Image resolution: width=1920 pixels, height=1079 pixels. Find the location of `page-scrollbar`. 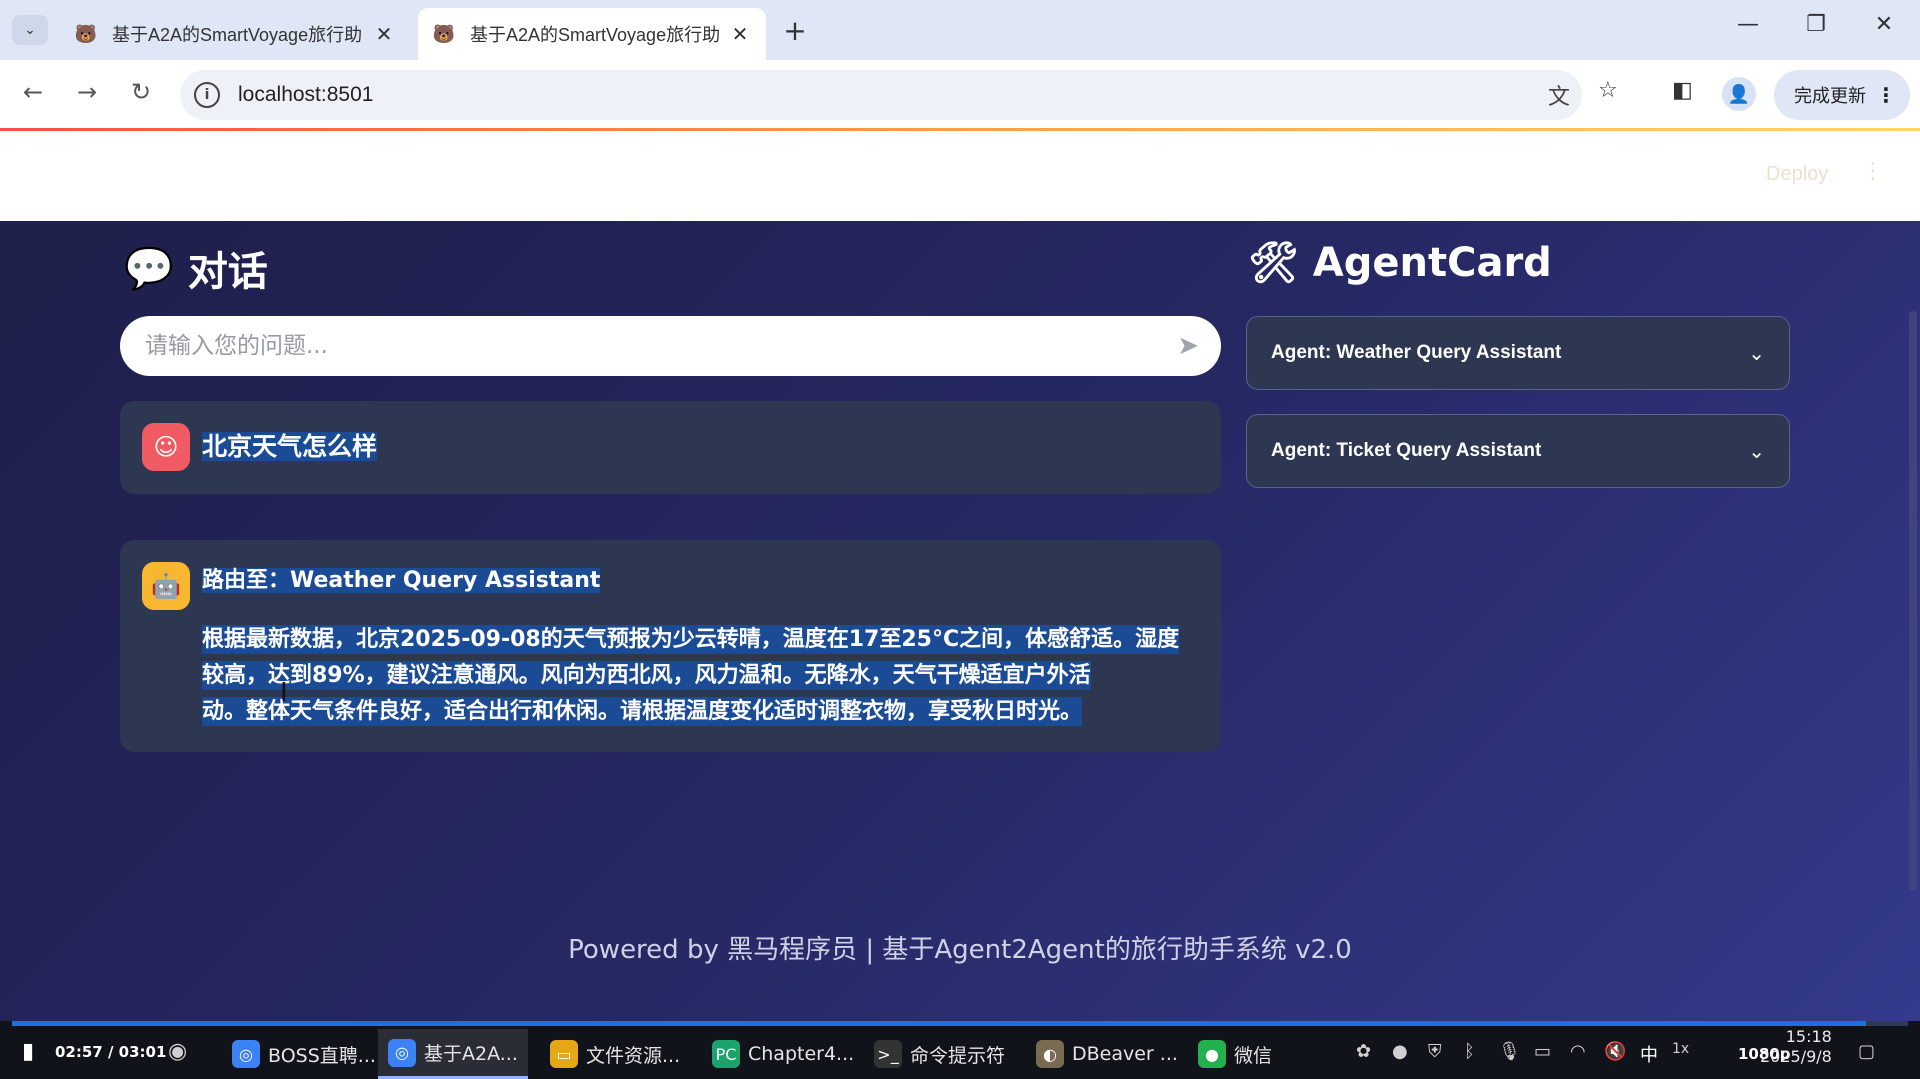

page-scrollbar is located at coordinates (1913, 621).